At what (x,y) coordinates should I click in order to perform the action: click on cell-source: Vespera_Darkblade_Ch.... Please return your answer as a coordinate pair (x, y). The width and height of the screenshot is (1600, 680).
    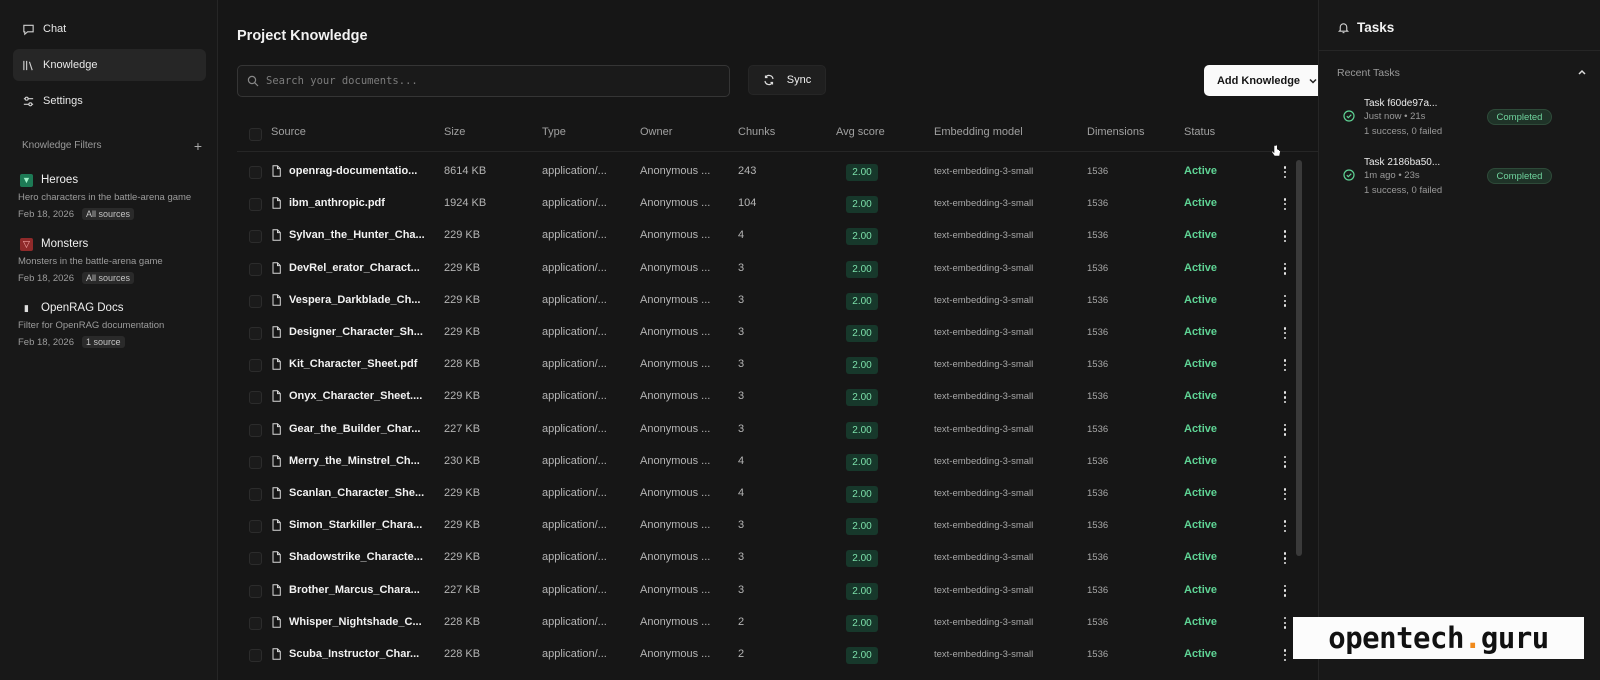
    Looking at the image, I should click on (345, 300).